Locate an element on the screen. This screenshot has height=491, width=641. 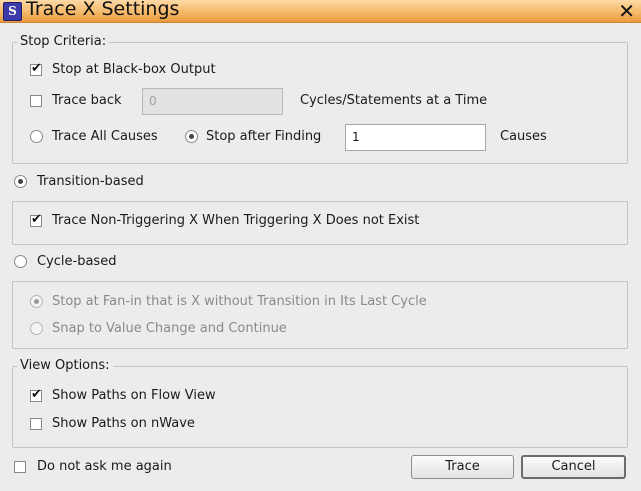
trace-all-causes-radio is located at coordinates (36, 136).